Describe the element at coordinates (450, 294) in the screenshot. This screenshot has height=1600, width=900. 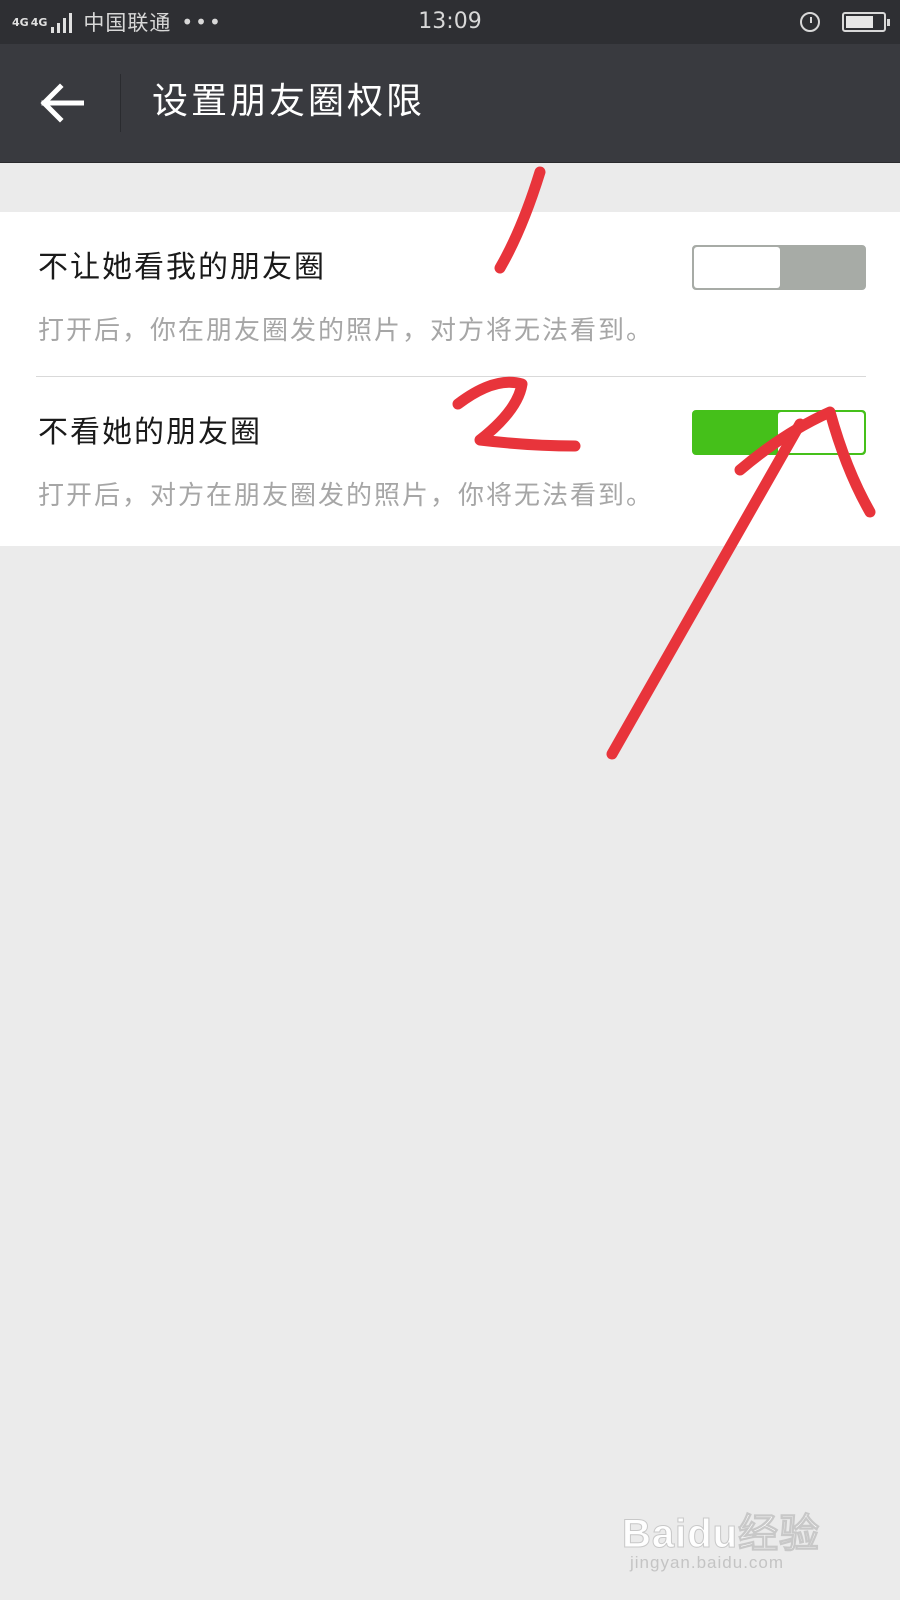
I see `setting-row-hide-my-moments: 不让她看我的朋友圈 打开后，你在朋友圈发的照片，对方将无法看到。` at that location.